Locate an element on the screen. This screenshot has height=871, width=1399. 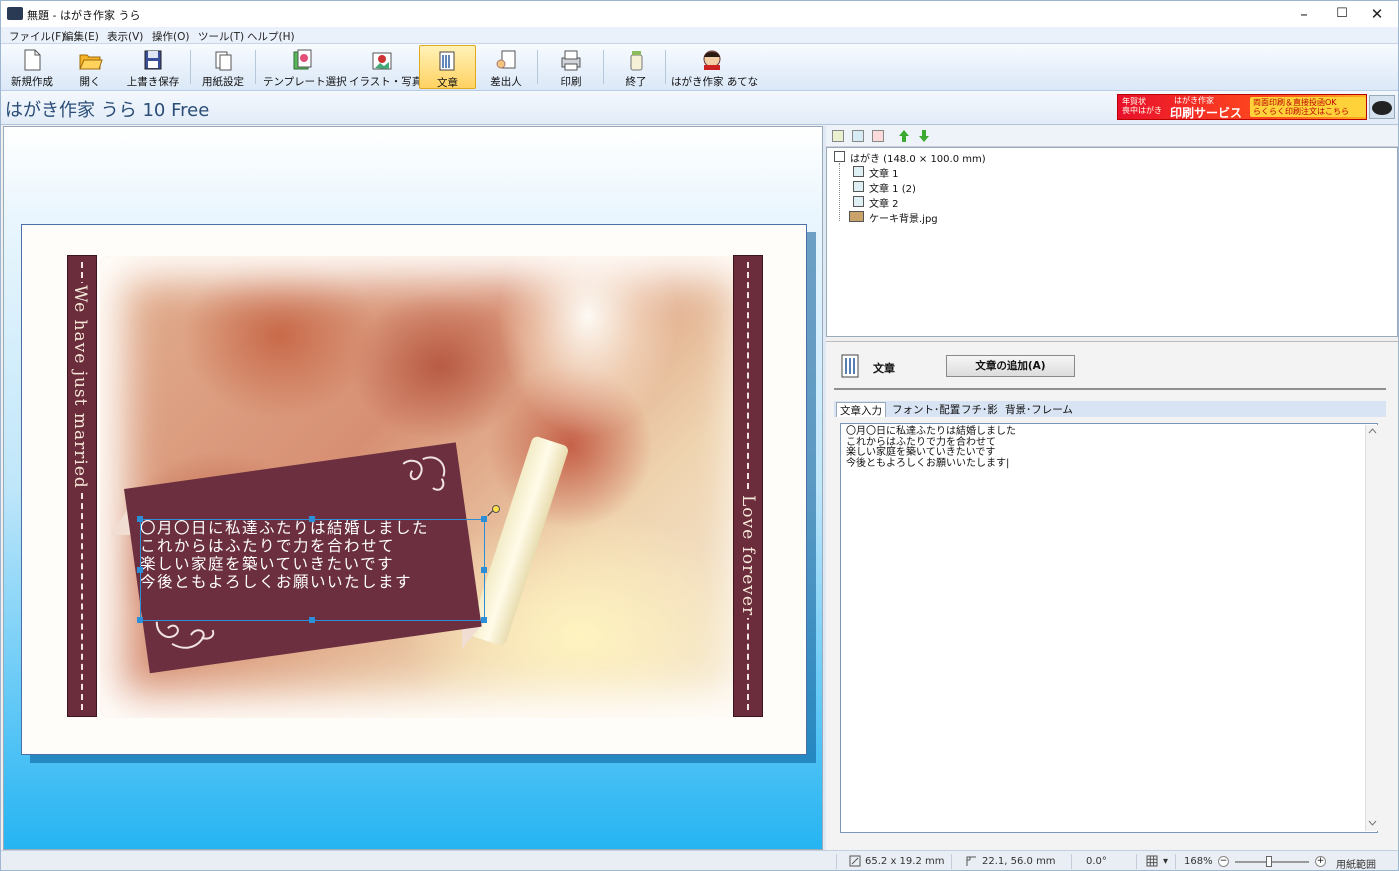
save-icon is located at coordinates (153, 60).